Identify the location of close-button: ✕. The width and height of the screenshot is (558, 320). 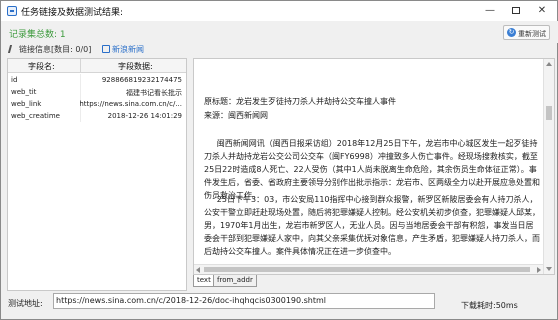
(542, 10).